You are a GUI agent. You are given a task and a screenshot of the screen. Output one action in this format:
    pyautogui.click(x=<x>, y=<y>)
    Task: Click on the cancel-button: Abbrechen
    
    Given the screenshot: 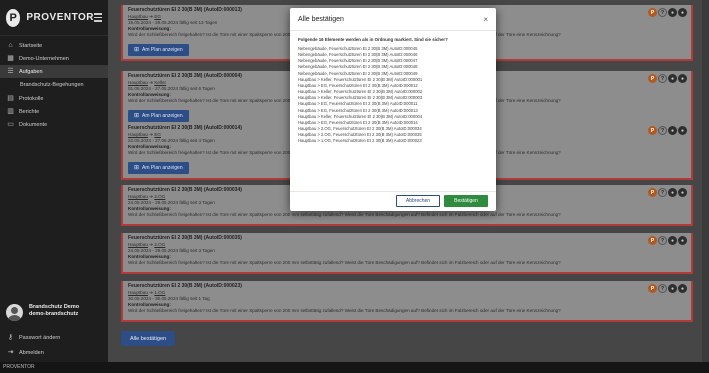 What is the action you would take?
    pyautogui.click(x=418, y=201)
    